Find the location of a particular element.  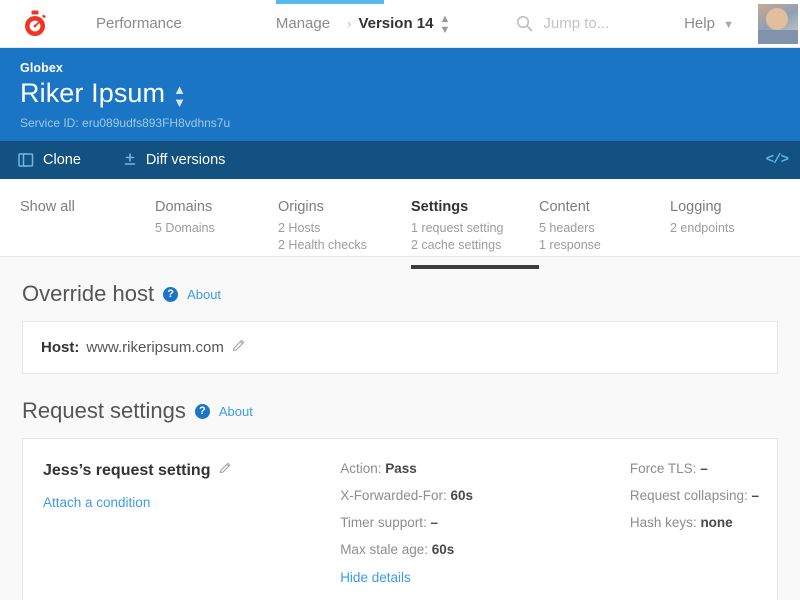

diff-versions-label: Diff versions is located at coordinates (185, 160).